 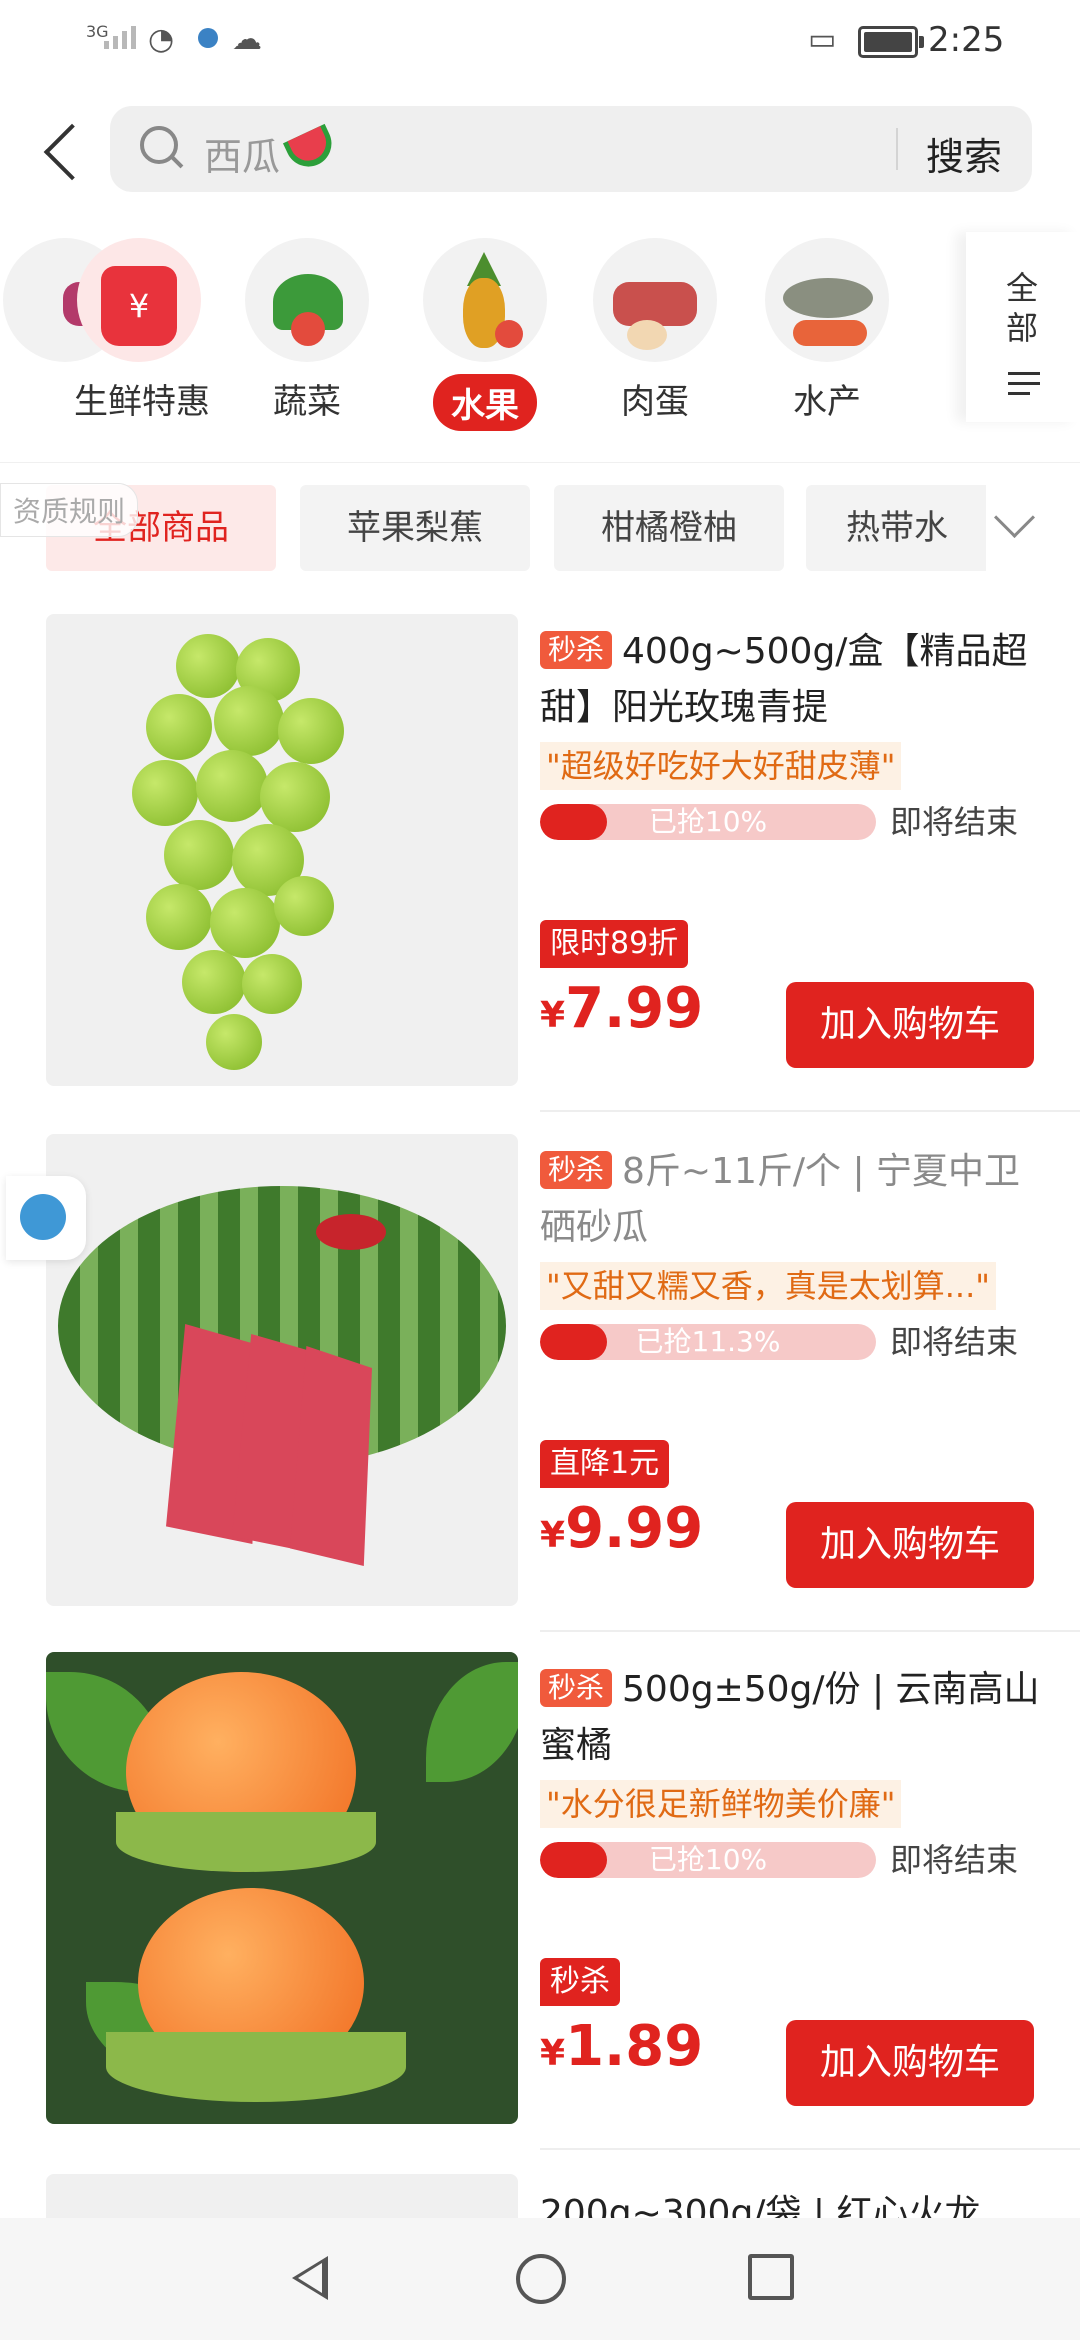 What do you see at coordinates (247, 39) in the screenshot?
I see `cloud-download-icon: ☁` at bounding box center [247, 39].